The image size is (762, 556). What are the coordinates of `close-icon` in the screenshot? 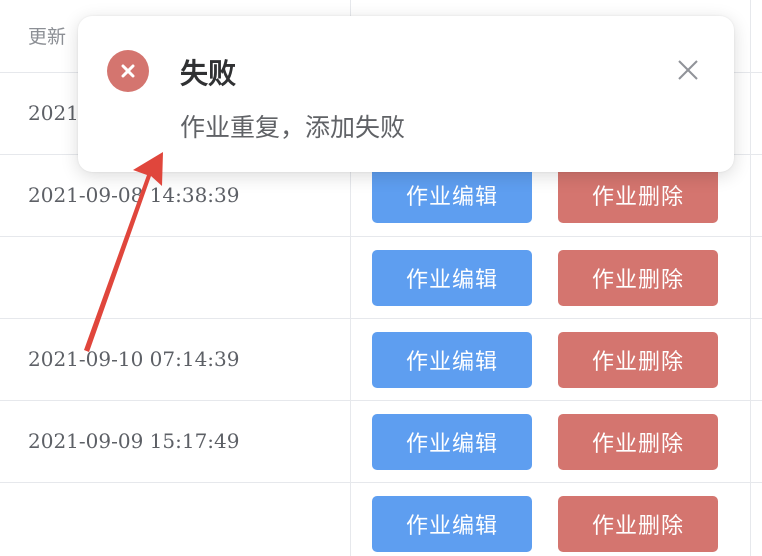 It's located at (688, 70).